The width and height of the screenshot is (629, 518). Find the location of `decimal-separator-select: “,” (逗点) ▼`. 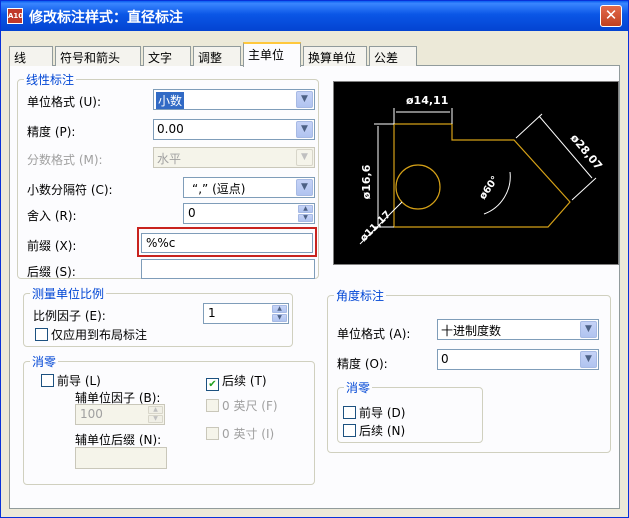

decimal-separator-select: “,” (逗点) ▼ is located at coordinates (249, 187).